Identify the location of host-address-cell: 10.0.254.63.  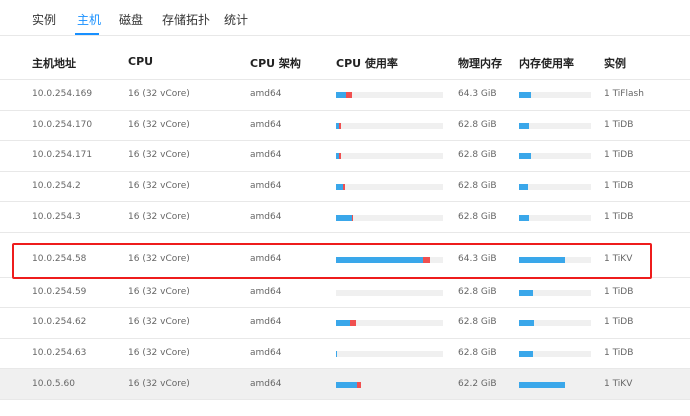
(59, 353).